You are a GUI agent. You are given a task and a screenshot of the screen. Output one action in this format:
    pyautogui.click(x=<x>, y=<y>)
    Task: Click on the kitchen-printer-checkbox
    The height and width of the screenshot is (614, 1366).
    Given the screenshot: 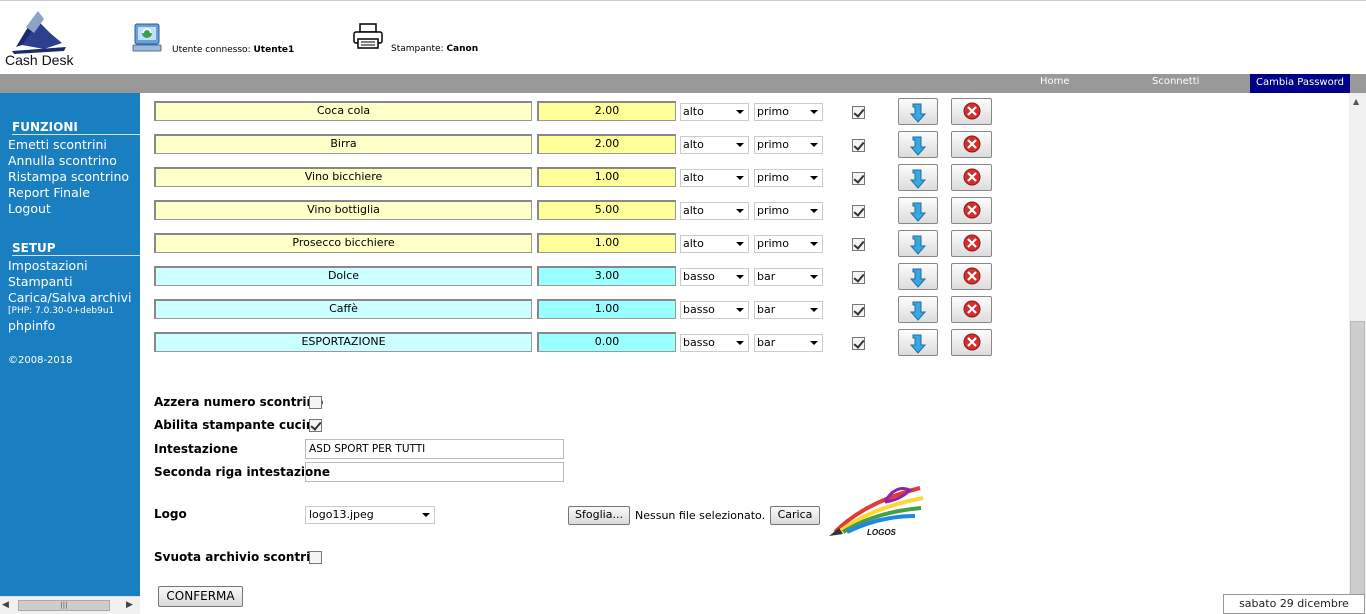 What is the action you would take?
    pyautogui.click(x=315, y=425)
    